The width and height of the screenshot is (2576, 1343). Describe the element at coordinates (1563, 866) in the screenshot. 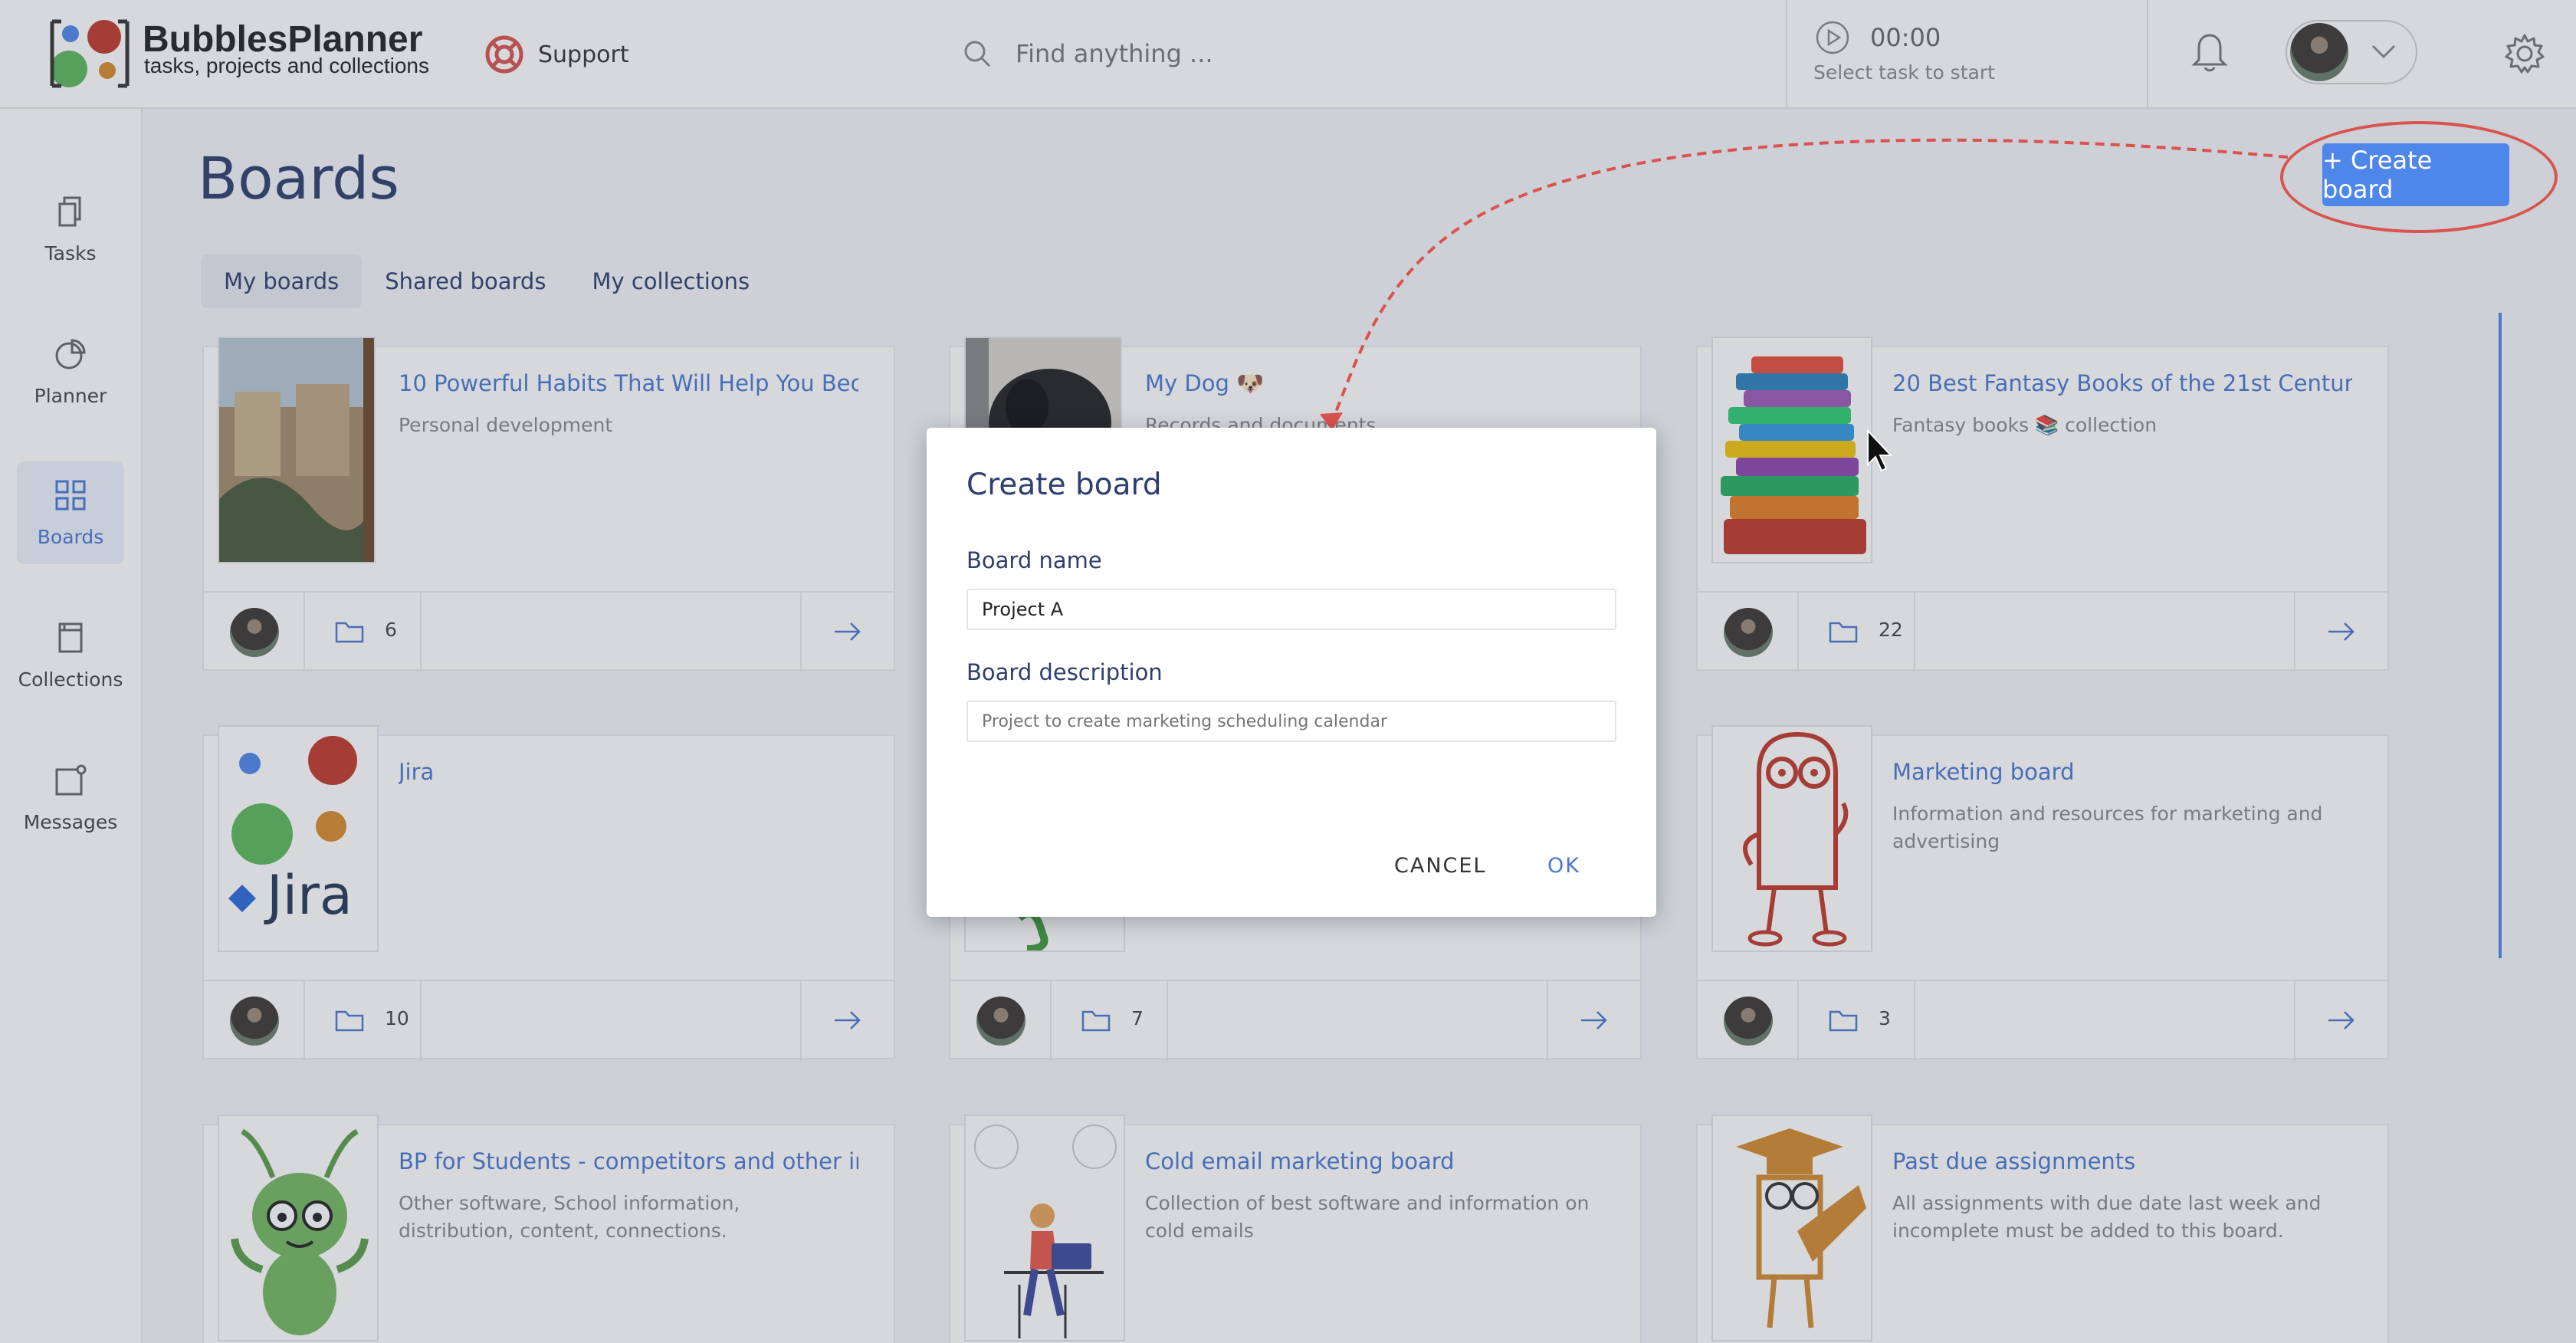

I see `ok-button: OK` at that location.